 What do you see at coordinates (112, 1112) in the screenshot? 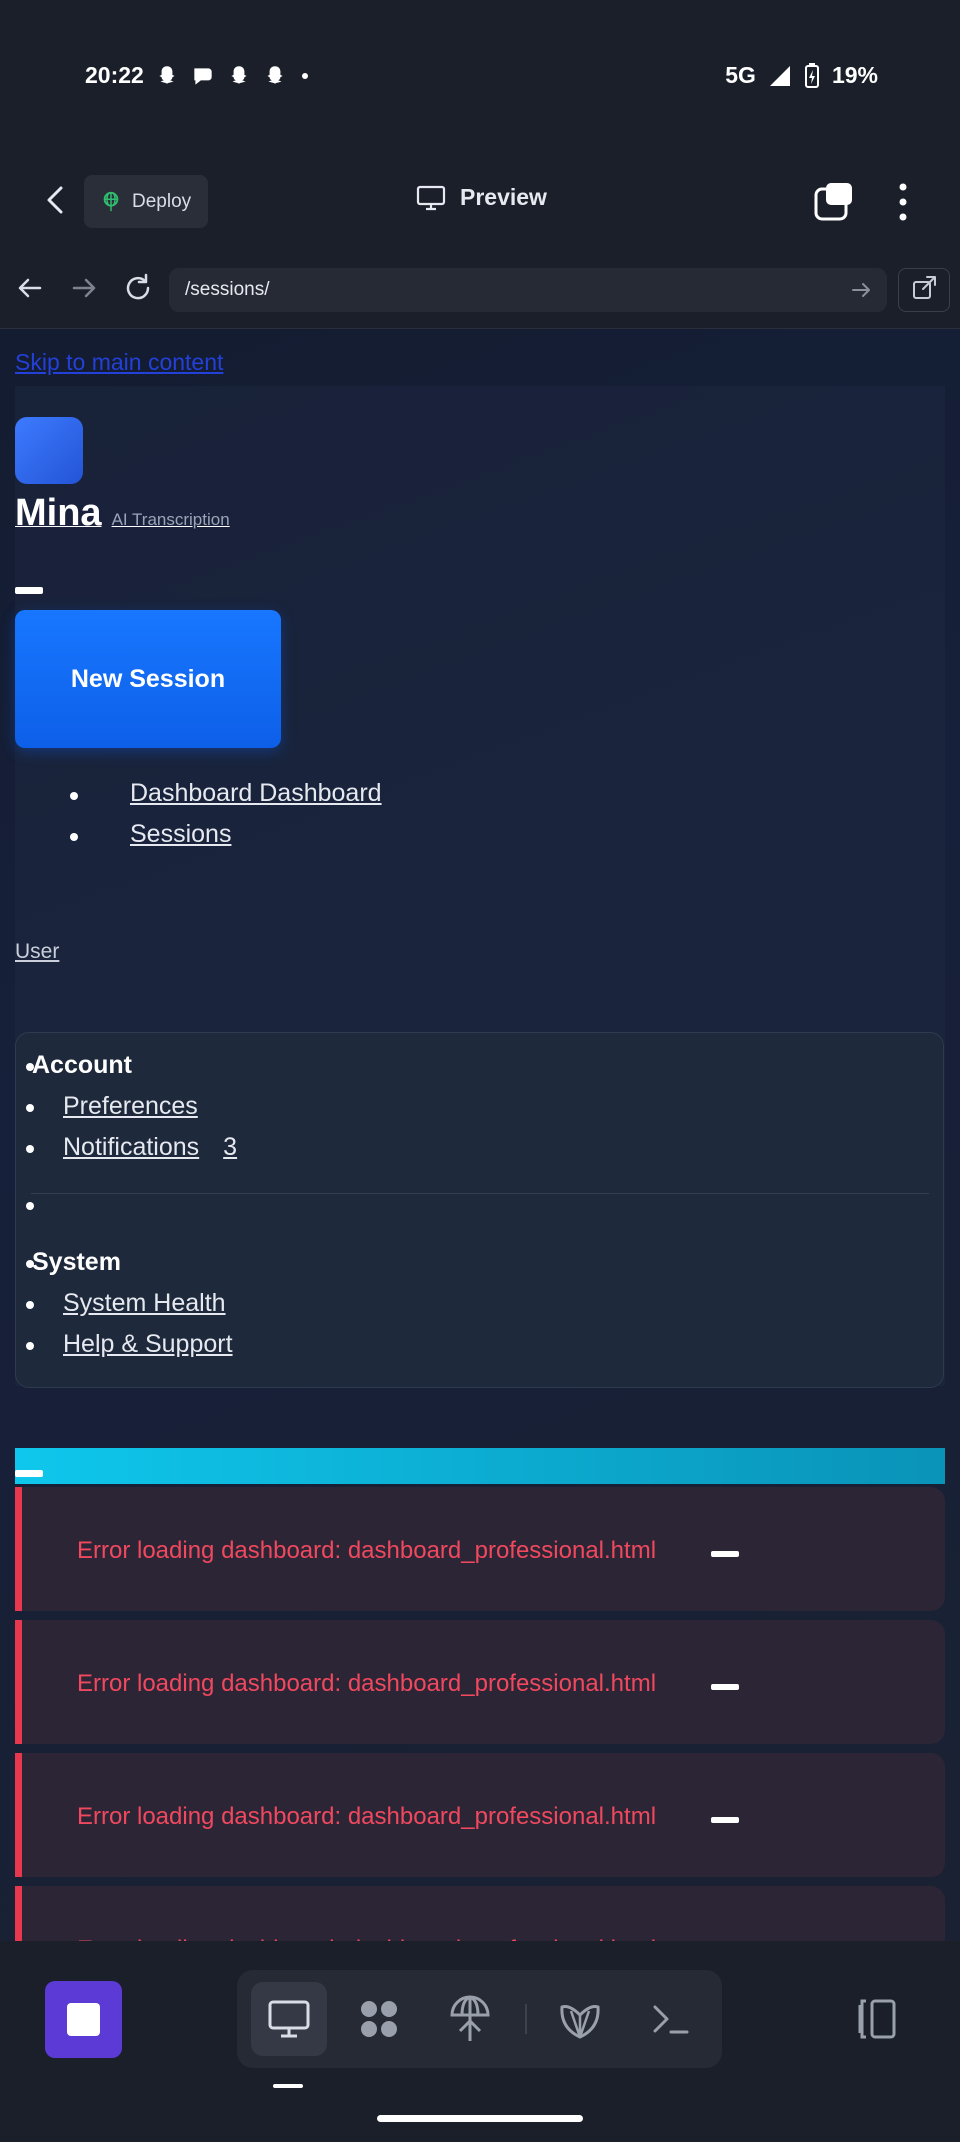
I see `menu-item-preferences: Preferences` at bounding box center [112, 1112].